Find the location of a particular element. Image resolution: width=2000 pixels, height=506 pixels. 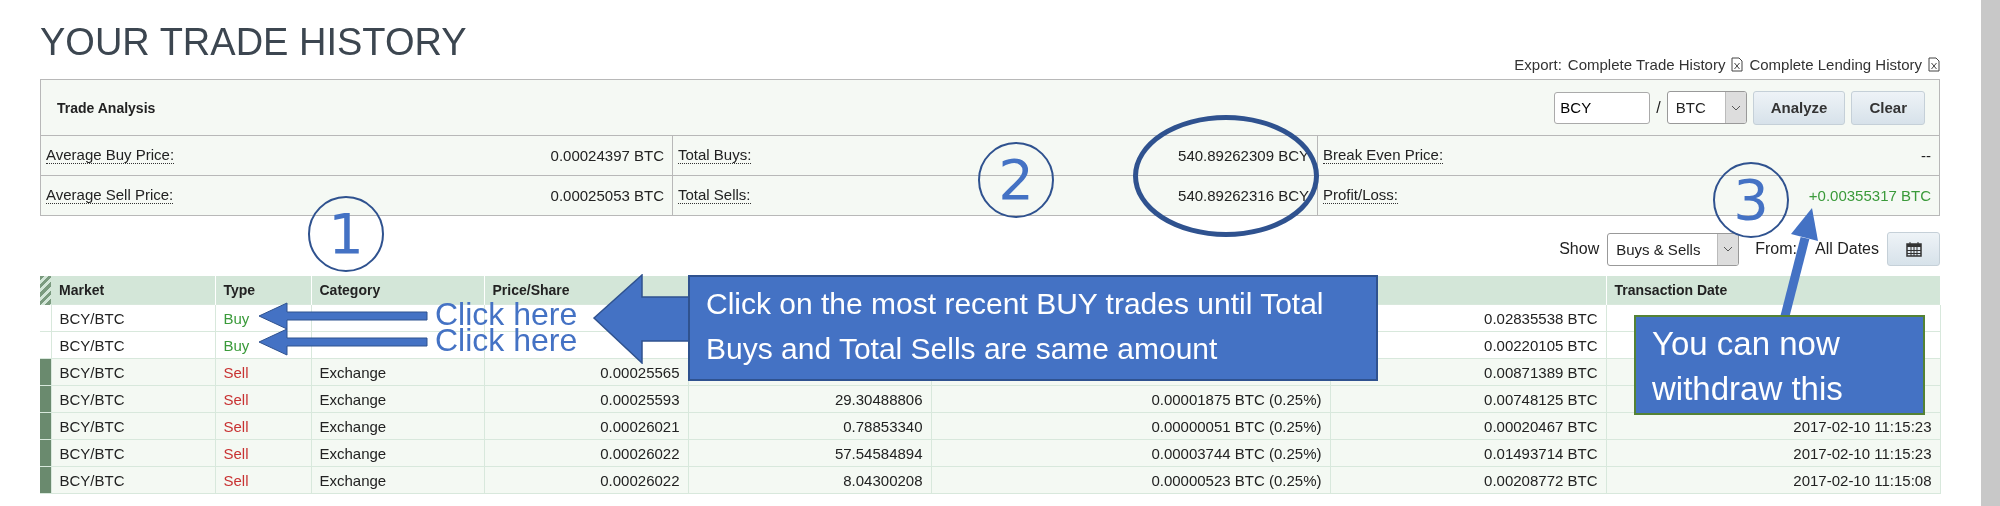

stat-value: 540.89262316 BCY is located at coordinates (1243, 195).